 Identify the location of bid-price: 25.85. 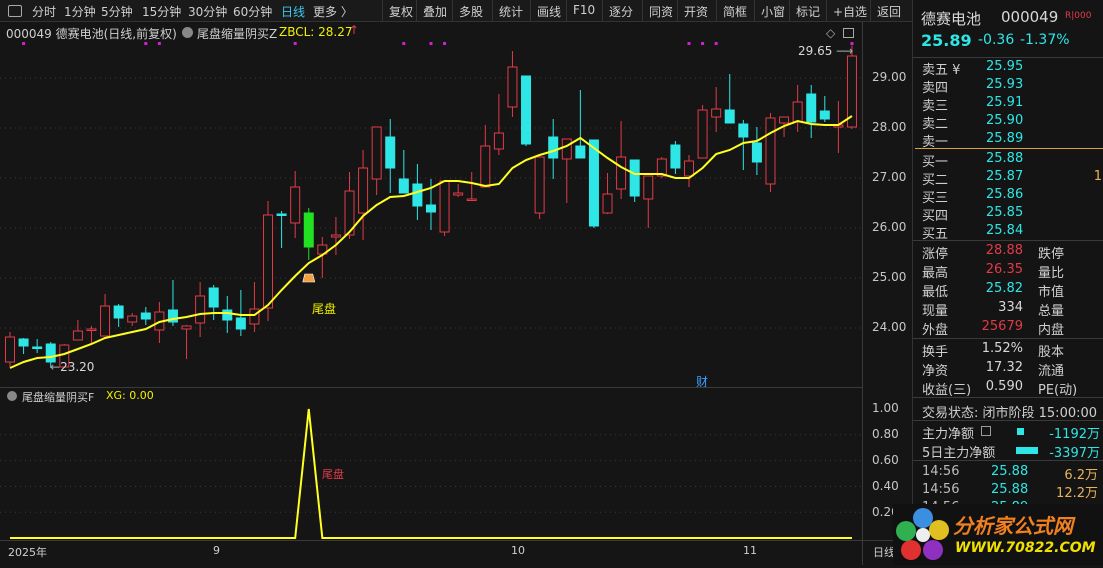
(1005, 212).